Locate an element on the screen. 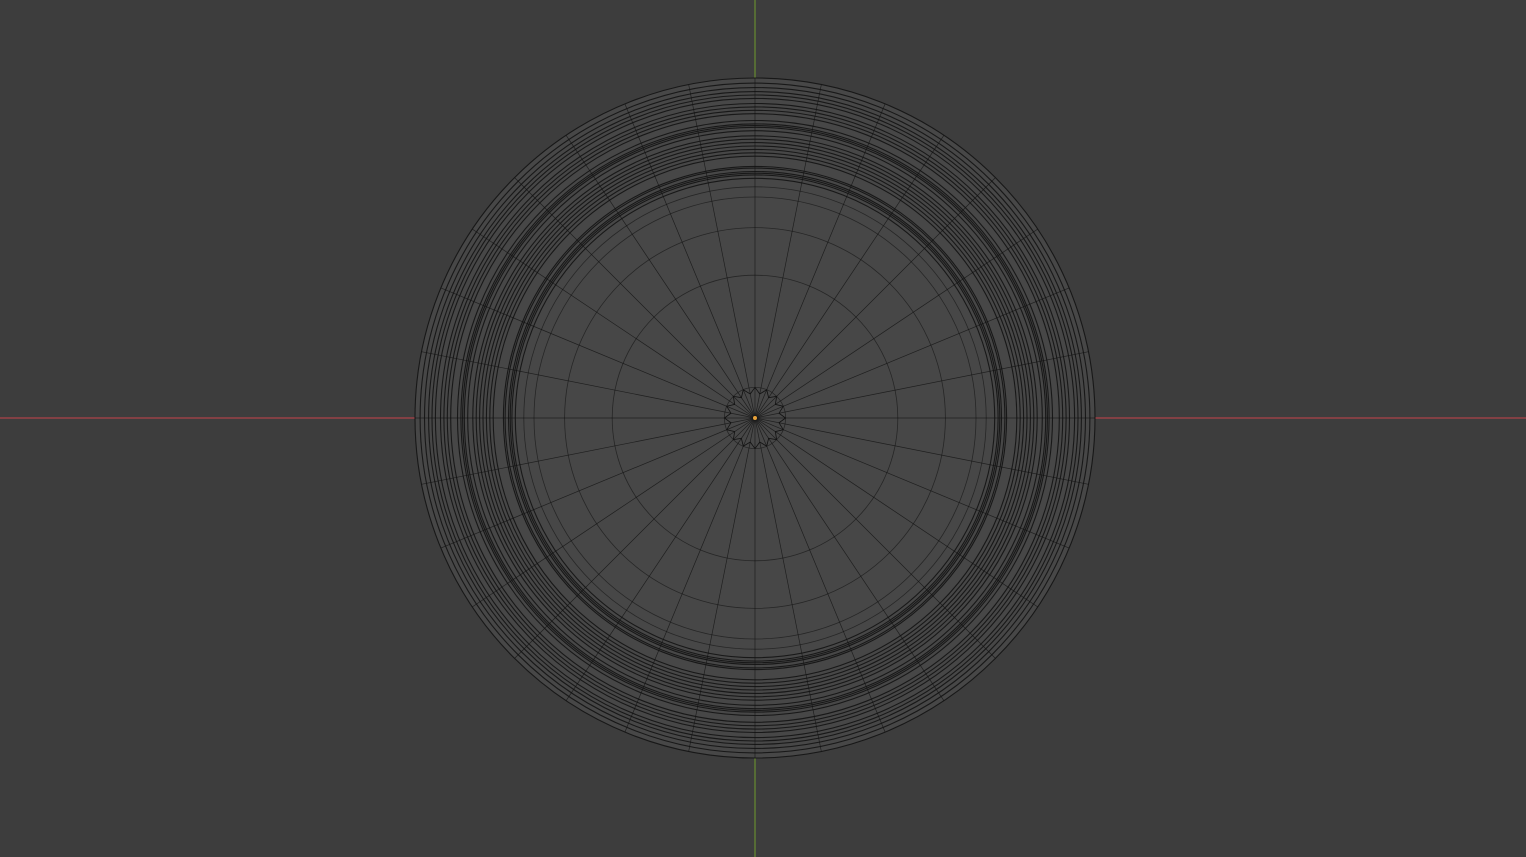 The image size is (1526, 857). object-origin is located at coordinates (755, 418).